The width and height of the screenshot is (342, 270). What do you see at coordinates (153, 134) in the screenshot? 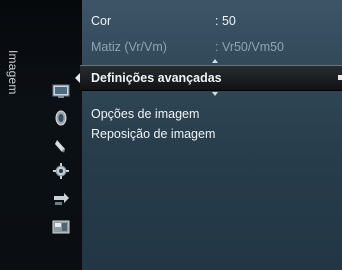
I see `row-label: Reposição de imagem` at bounding box center [153, 134].